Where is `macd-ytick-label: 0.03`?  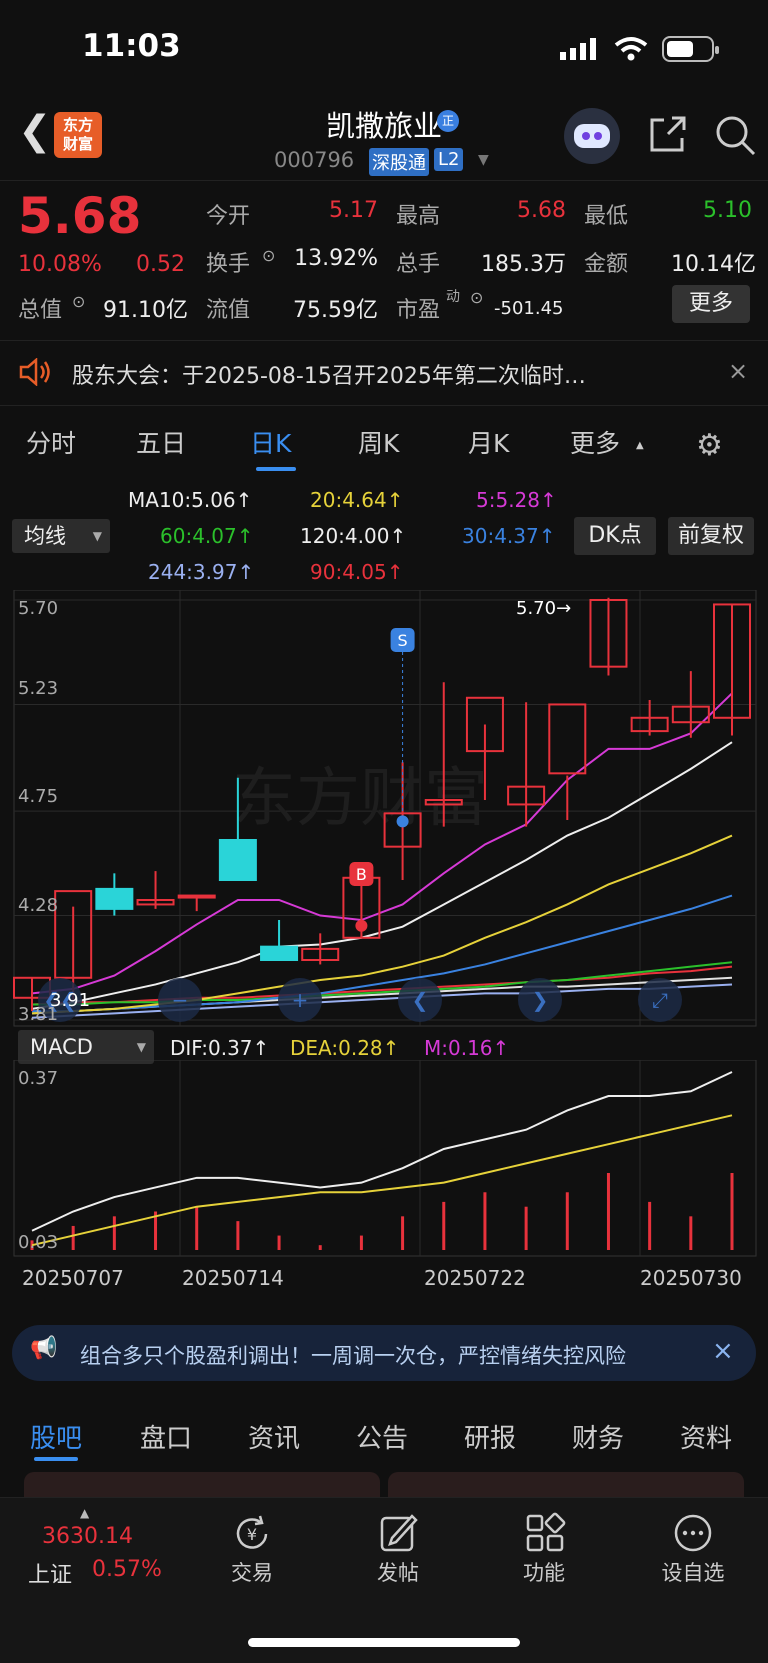 macd-ytick-label: 0.03 is located at coordinates (38, 1242).